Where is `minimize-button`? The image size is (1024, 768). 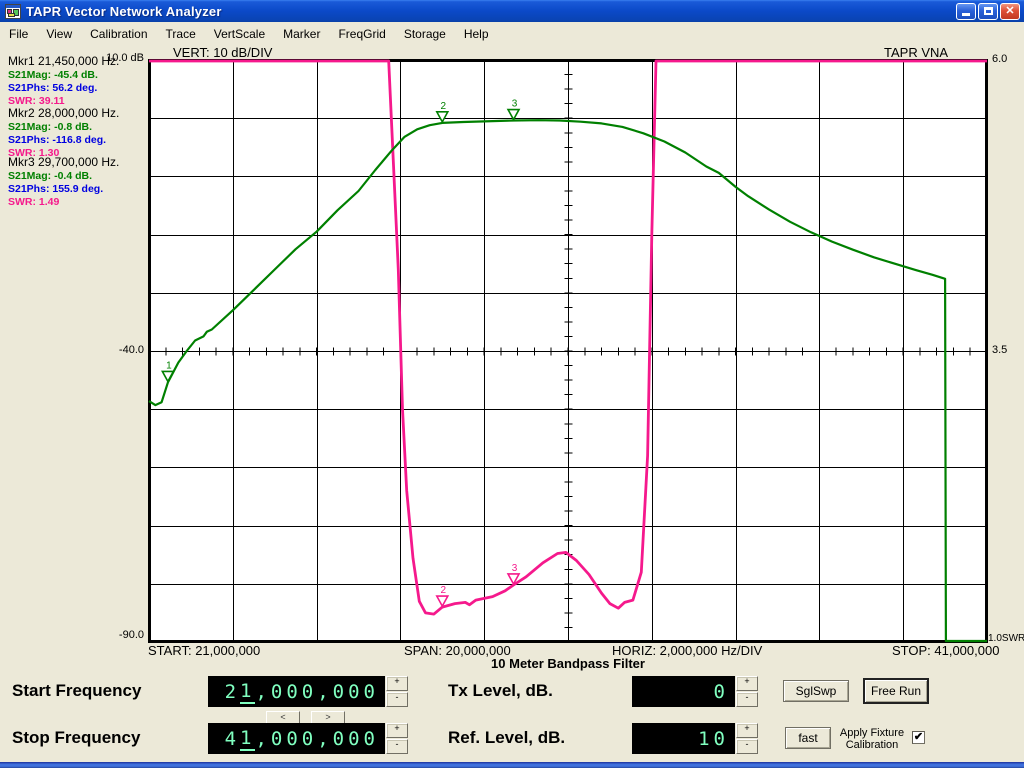
minimize-button is located at coordinates (966, 11).